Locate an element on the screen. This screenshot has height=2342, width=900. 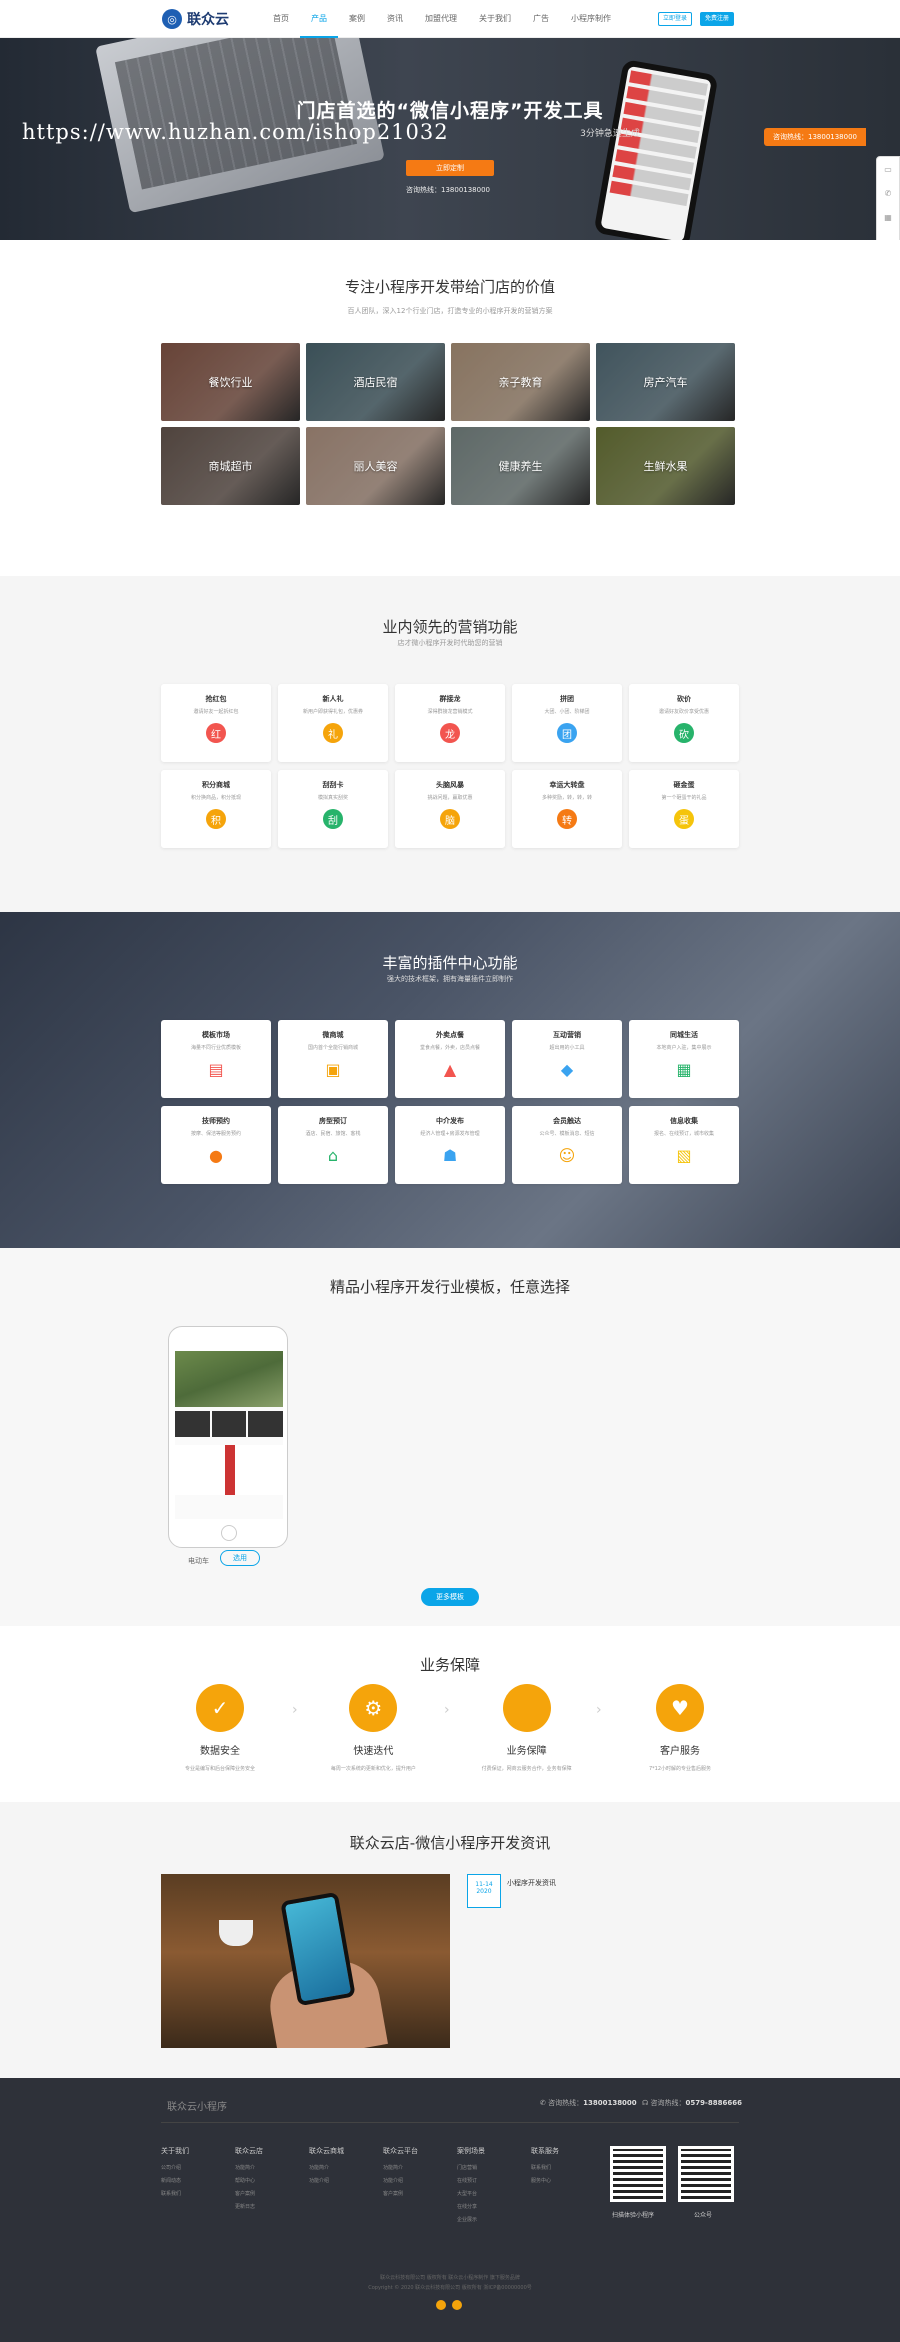
nav-item: 小程序制作 is located at coordinates (591, 19).